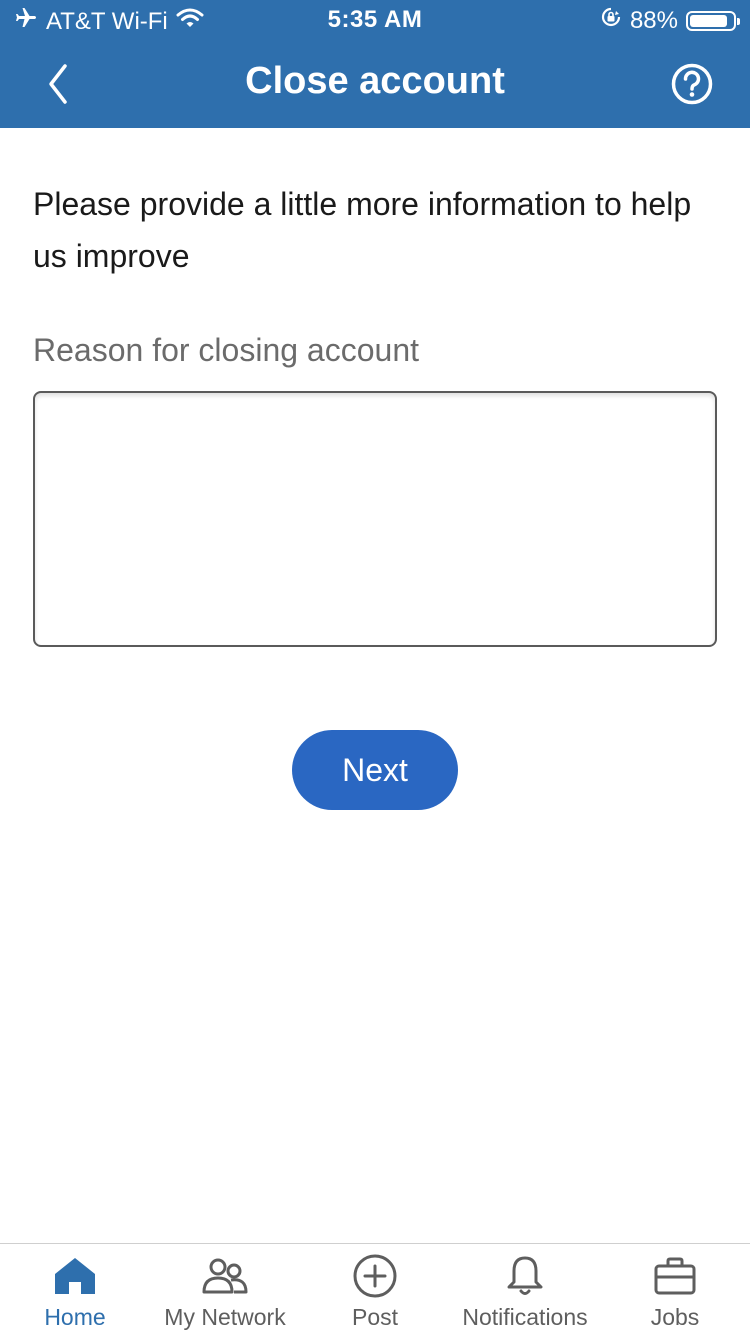 This screenshot has width=750, height=1335. What do you see at coordinates (75, 1276) in the screenshot?
I see `home-icon` at bounding box center [75, 1276].